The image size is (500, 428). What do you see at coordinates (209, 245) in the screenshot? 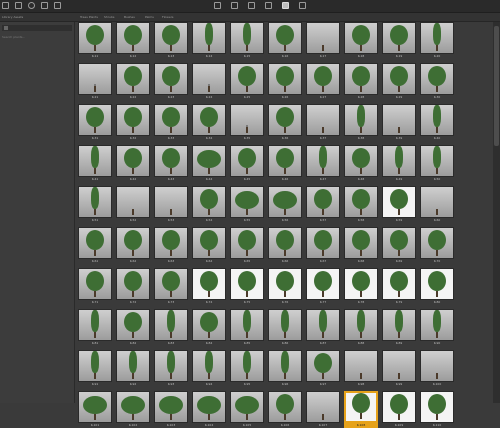
I see `asset-tile: K-64` at bounding box center [209, 245].